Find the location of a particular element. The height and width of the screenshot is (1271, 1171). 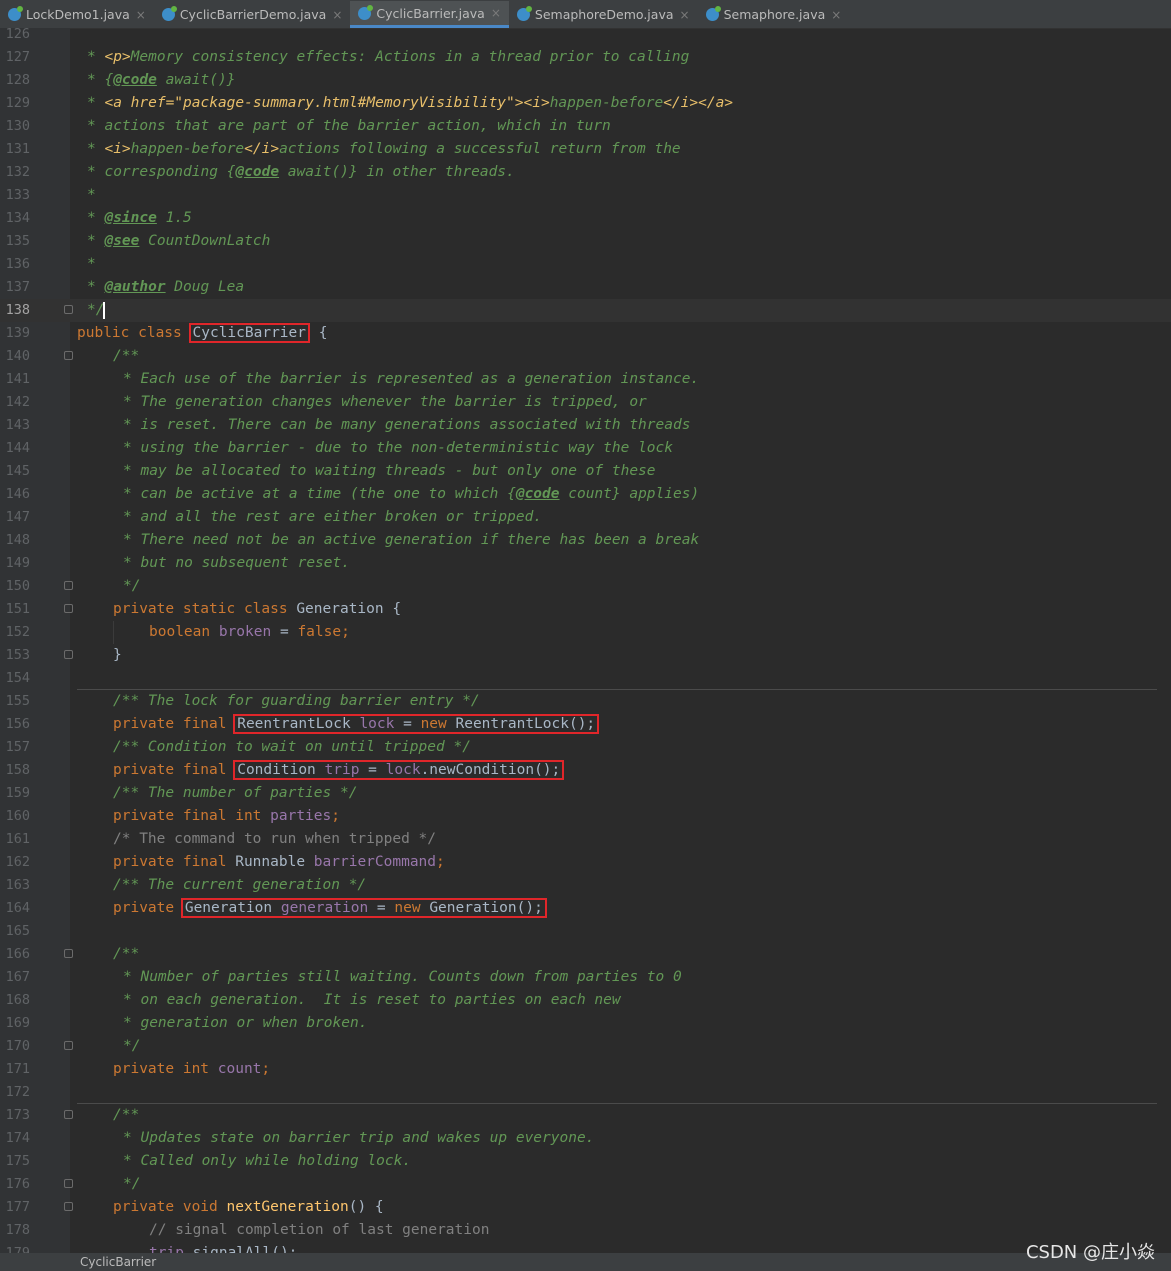

code-line: 152 boolean broken = false; is located at coordinates (585, 632).